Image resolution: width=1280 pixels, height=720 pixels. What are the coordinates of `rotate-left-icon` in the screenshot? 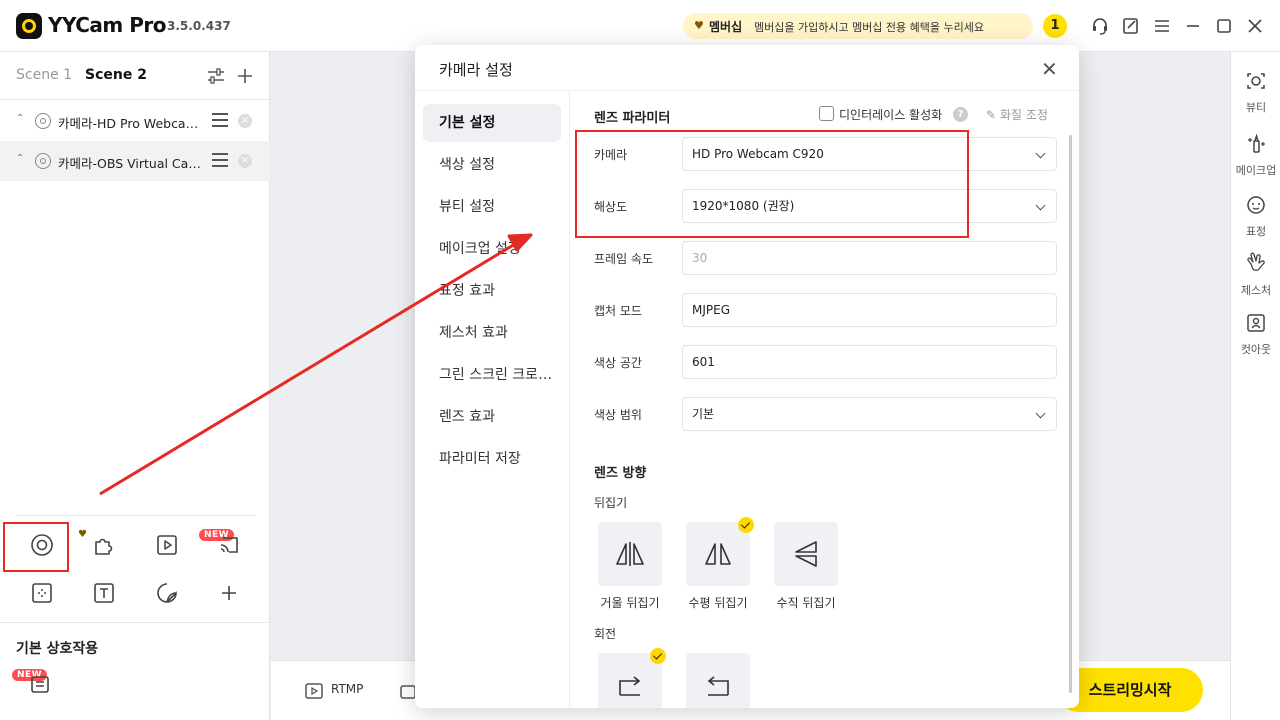 It's located at (718, 686).